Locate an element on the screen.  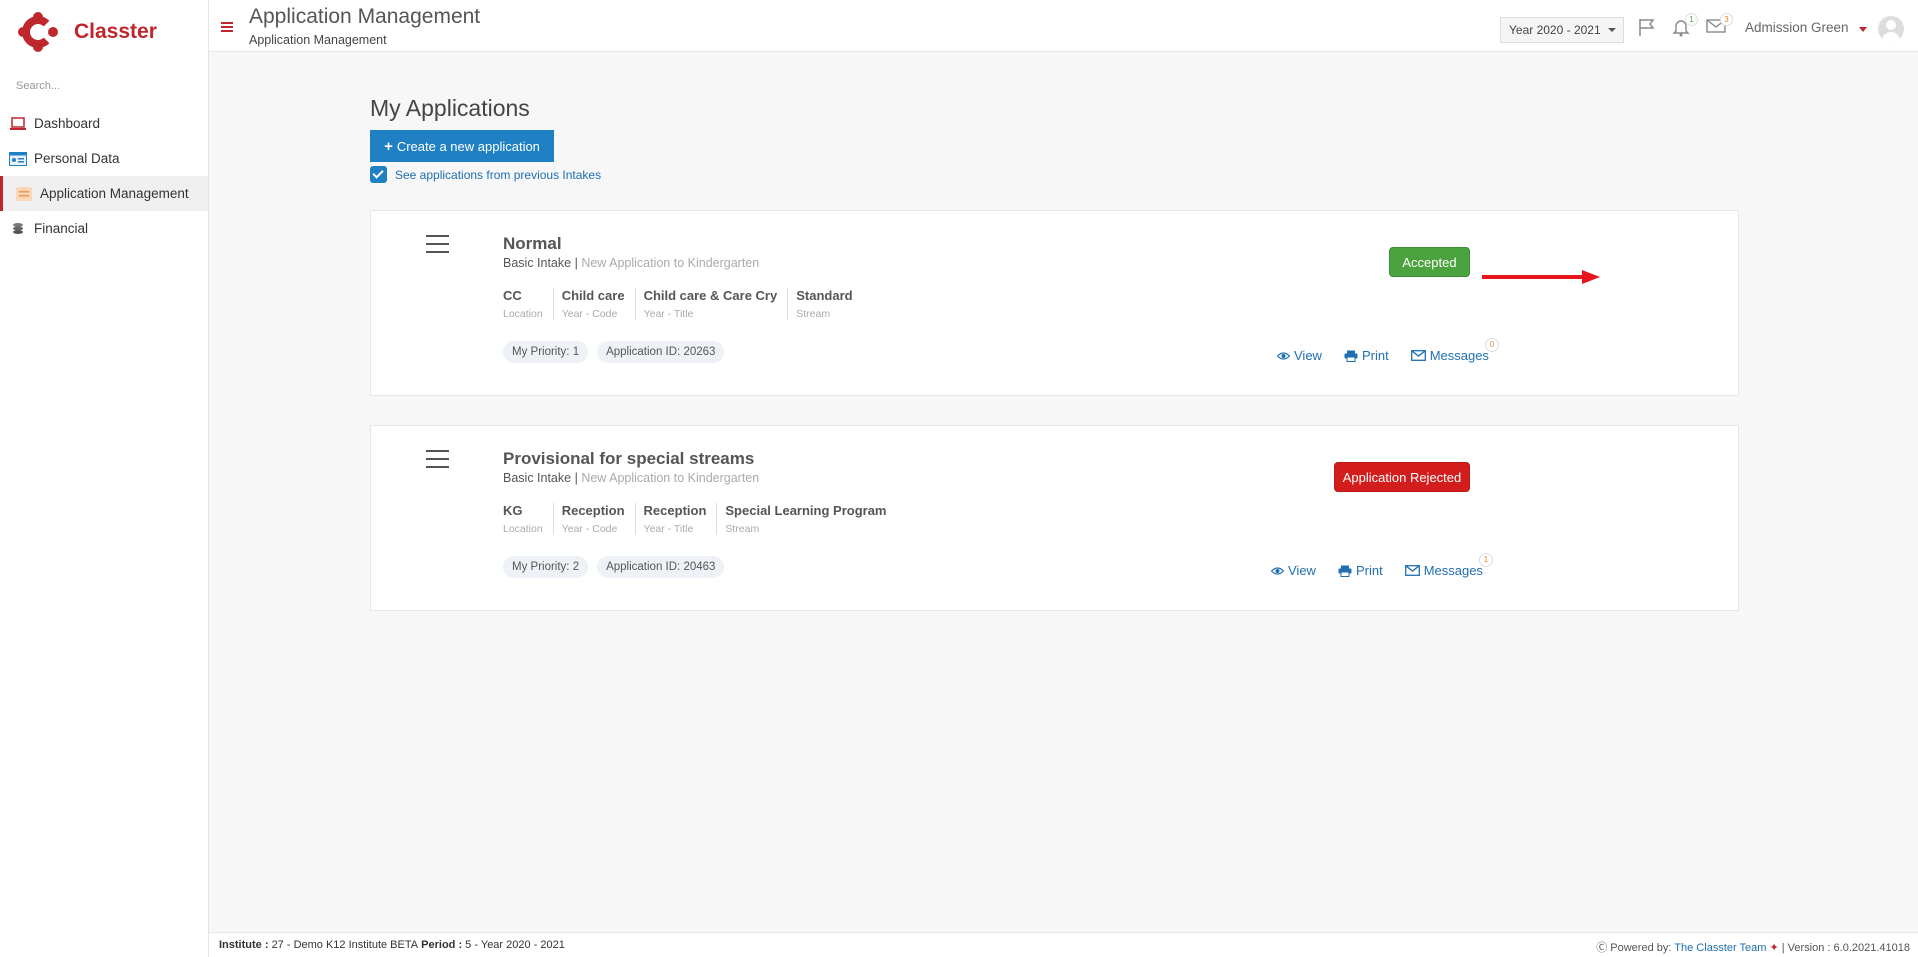
team-link: The Classter Team is located at coordinates (1720, 948).